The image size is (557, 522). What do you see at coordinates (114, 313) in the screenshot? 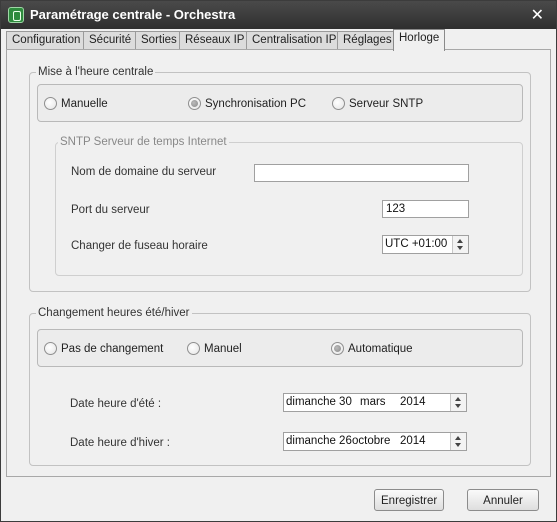
I see `dst-legend: Changement heures été/hiver` at bounding box center [114, 313].